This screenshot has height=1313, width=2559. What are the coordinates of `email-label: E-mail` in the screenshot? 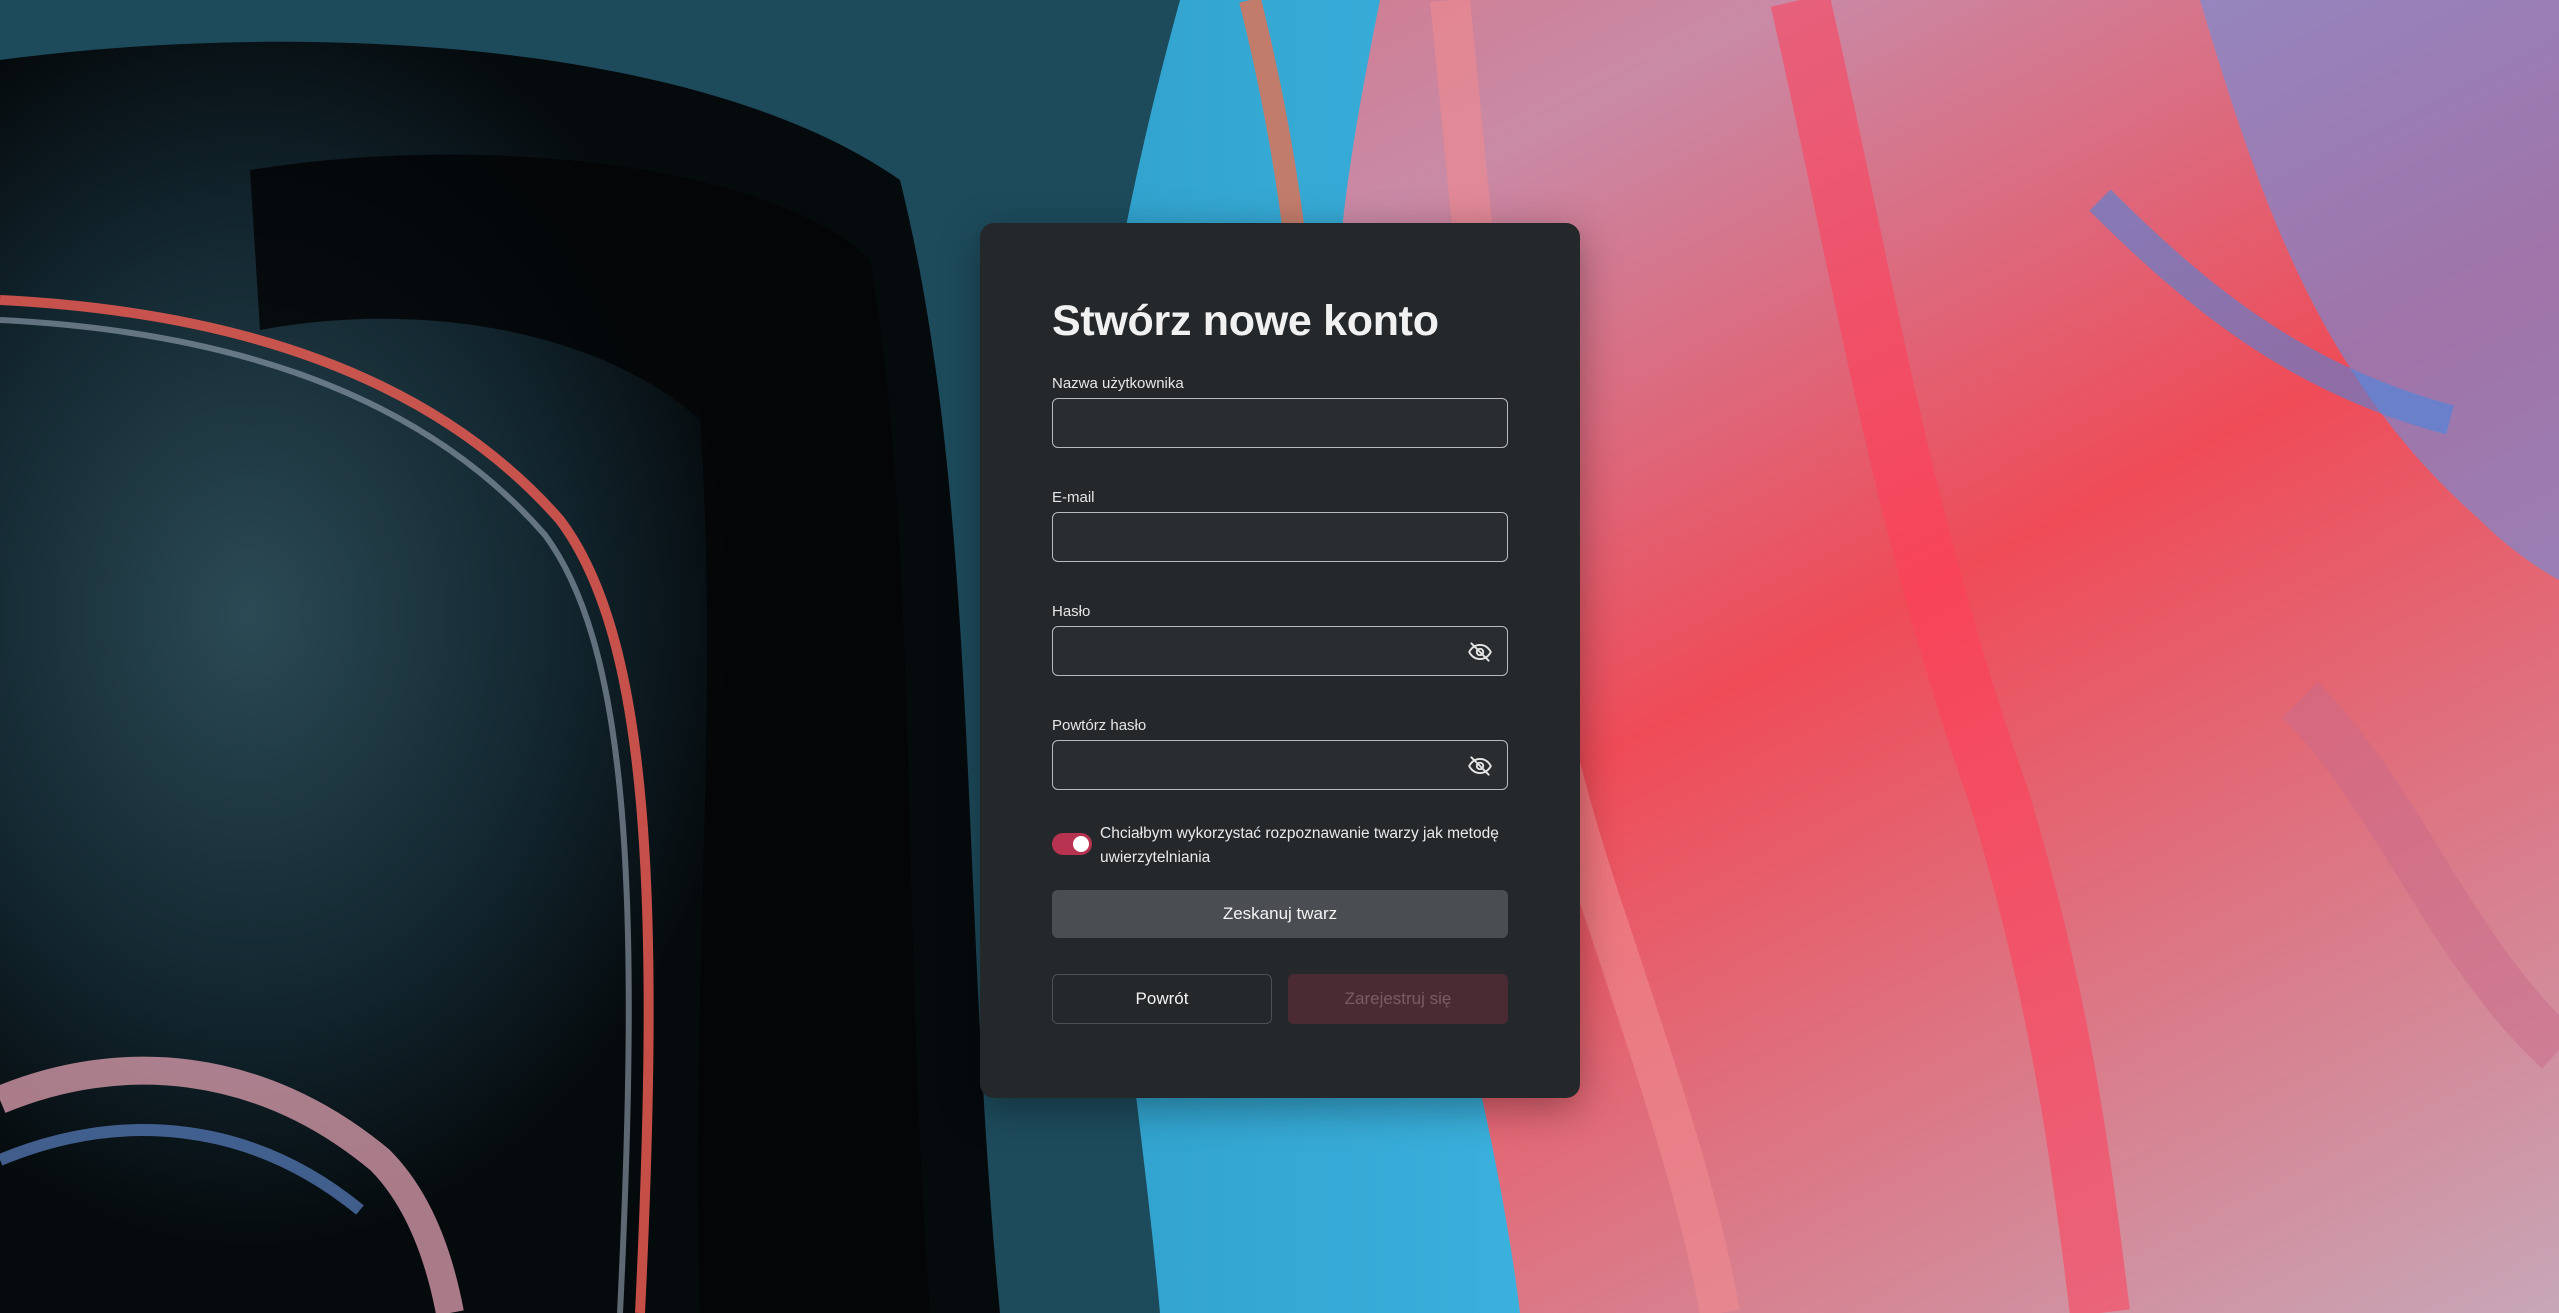 It's located at (1073, 497).